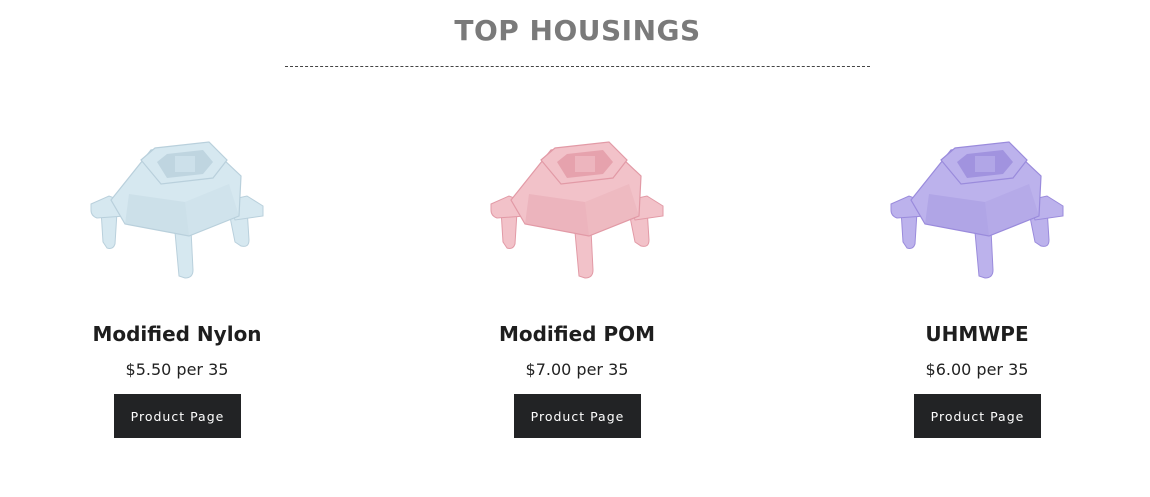  Describe the element at coordinates (977, 334) in the screenshot. I see `product-name: UHMWPE` at that location.